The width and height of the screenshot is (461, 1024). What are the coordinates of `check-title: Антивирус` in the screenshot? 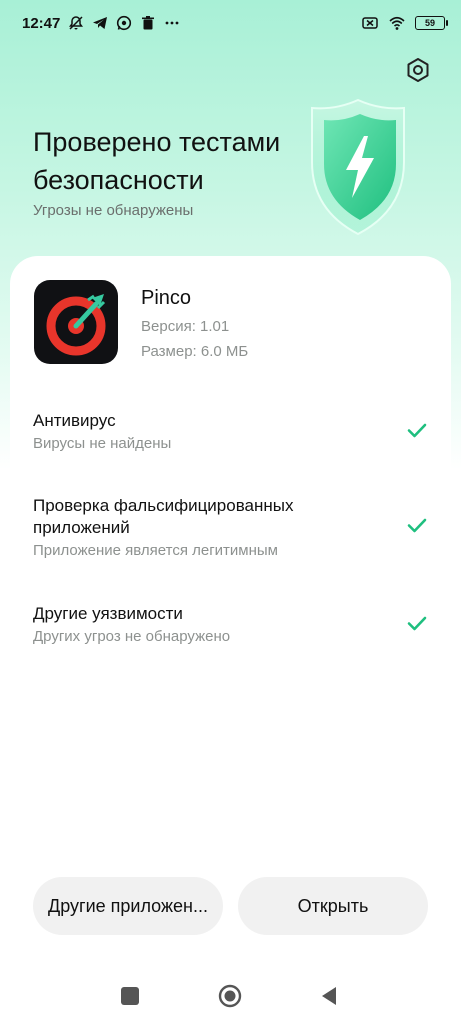 It's located at (74, 420).